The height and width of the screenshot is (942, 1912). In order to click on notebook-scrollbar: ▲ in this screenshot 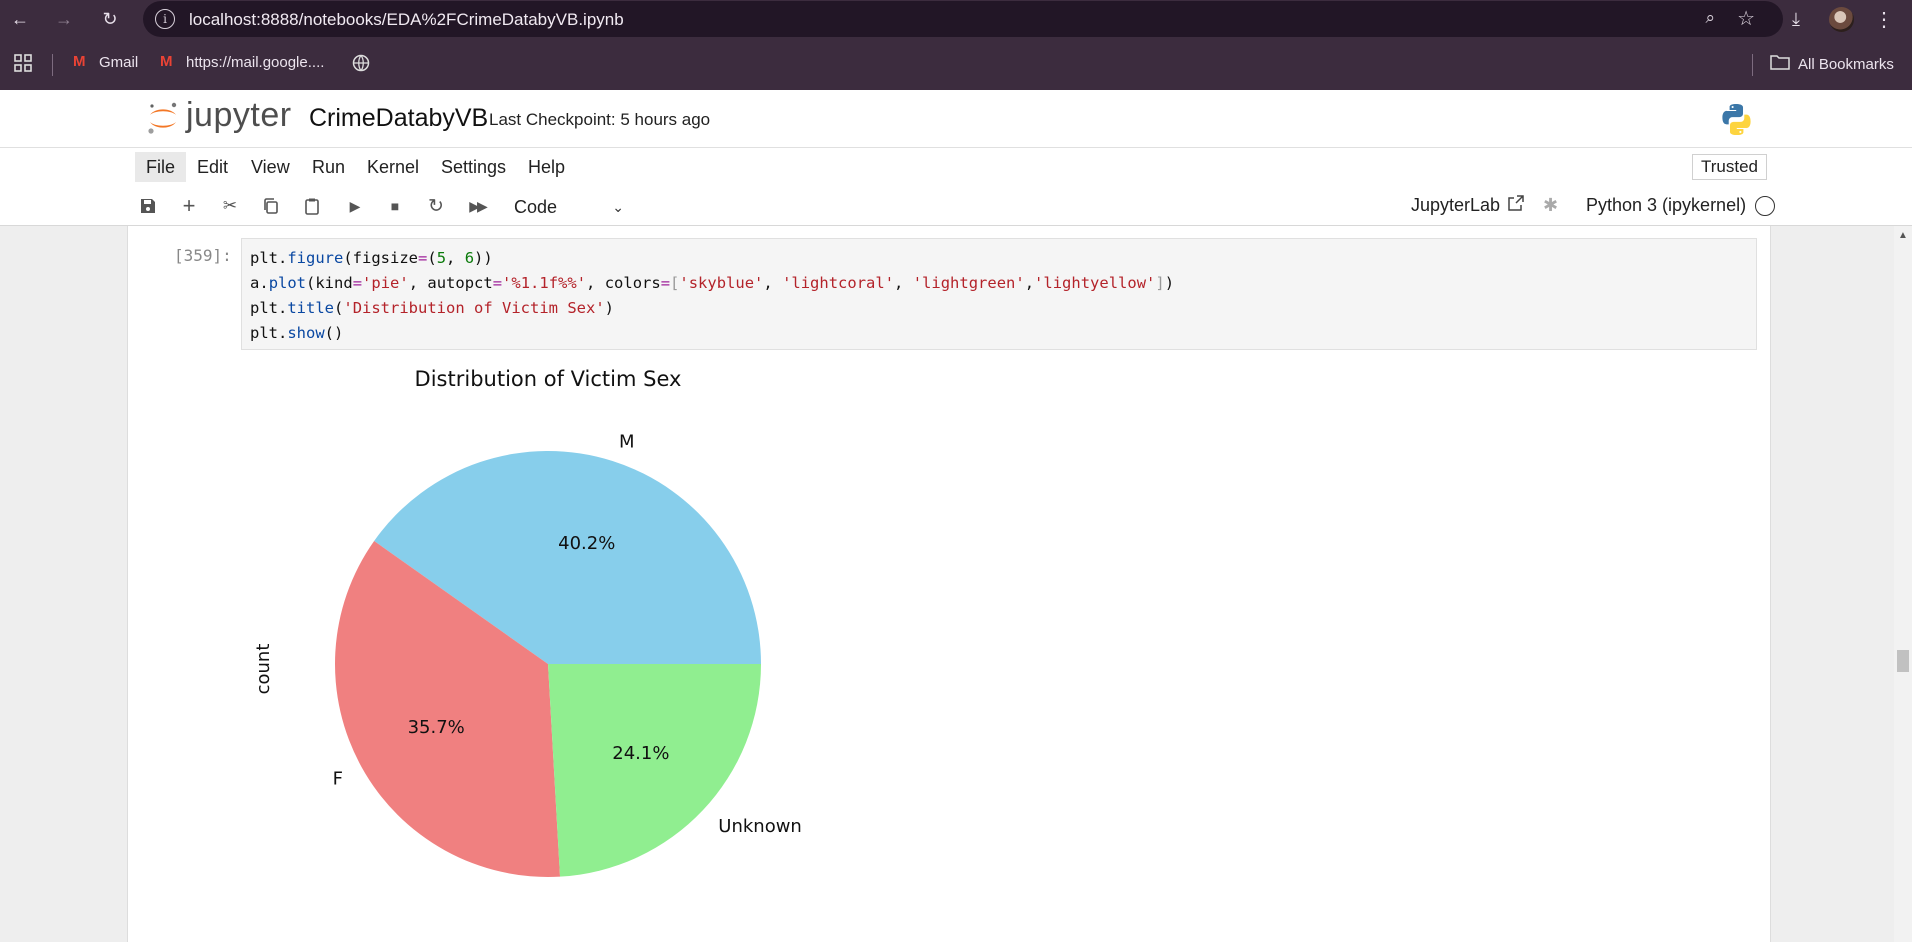, I will do `click(1903, 584)`.